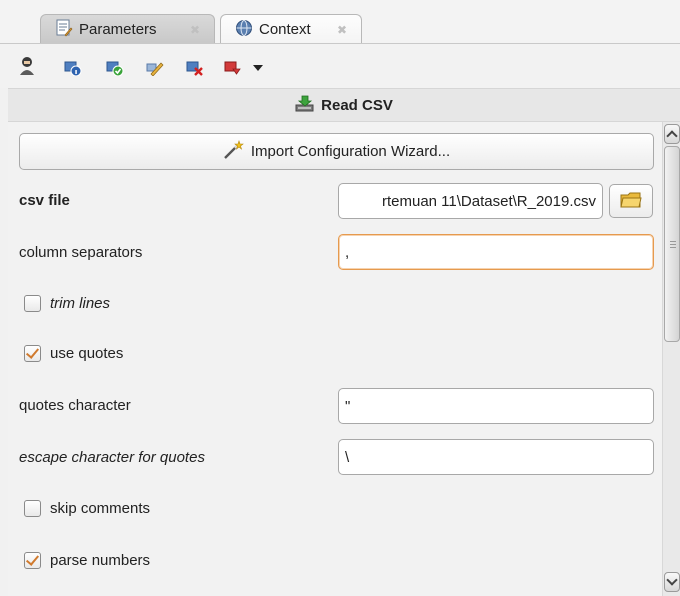 Image resolution: width=680 pixels, height=596 pixels. I want to click on use-quotes-row: use quotes, so click(73, 353).